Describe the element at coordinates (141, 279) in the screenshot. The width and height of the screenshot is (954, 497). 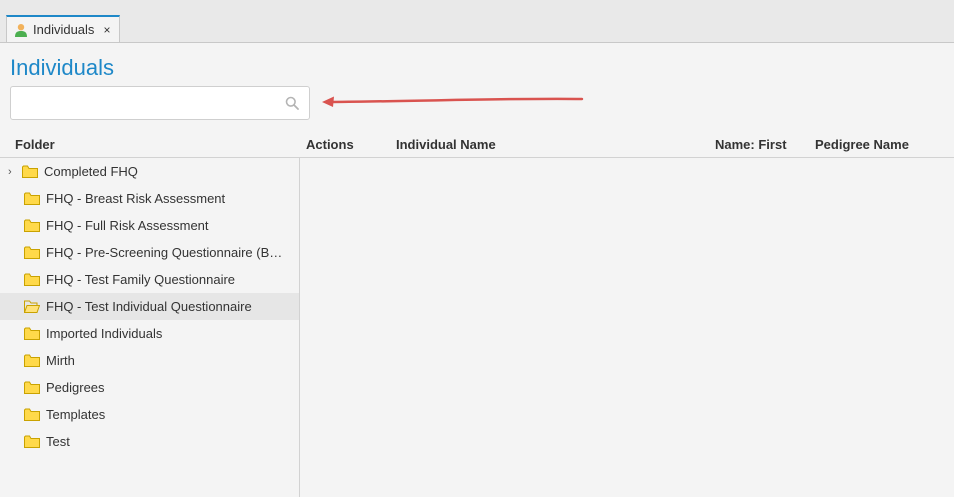
I see `folder-label: FHQ - Test Family Questionnaire` at that location.